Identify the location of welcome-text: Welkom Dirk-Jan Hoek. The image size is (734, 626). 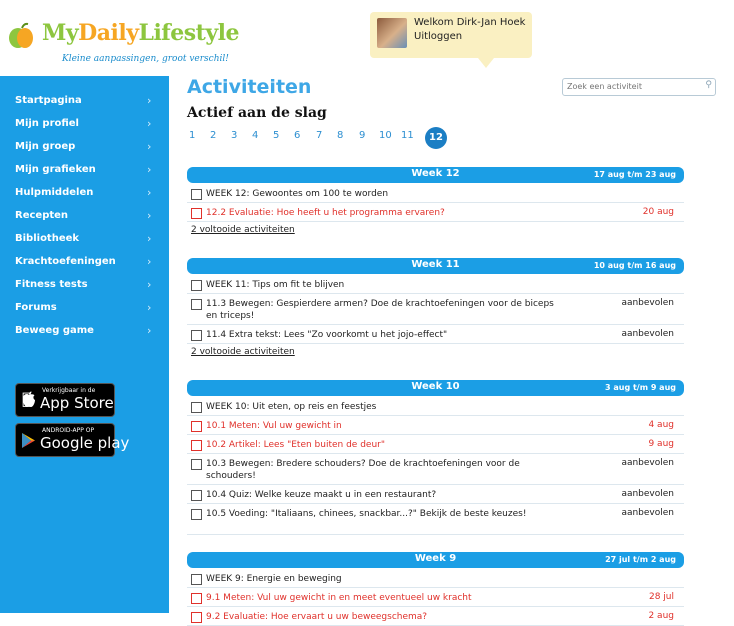
(470, 22).